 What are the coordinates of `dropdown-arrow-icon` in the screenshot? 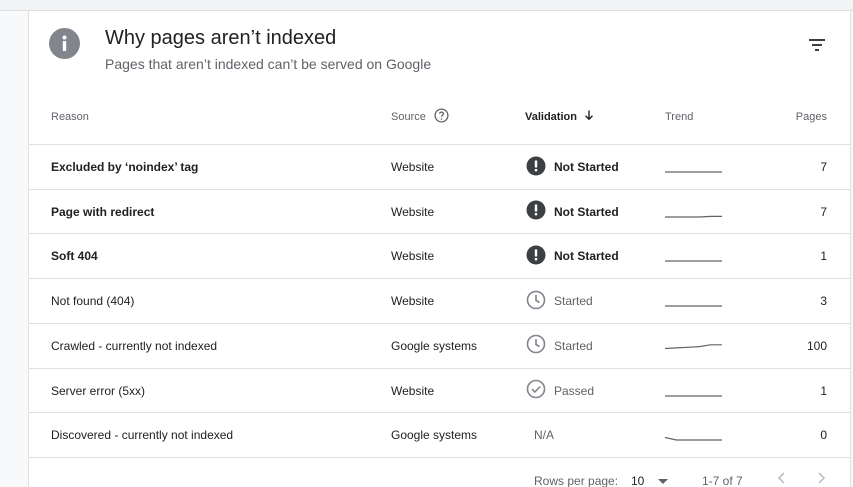 It's located at (663, 480).